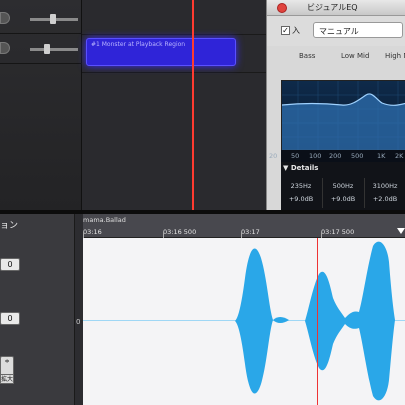  Describe the element at coordinates (193, 105) in the screenshot. I see `playhead` at that location.